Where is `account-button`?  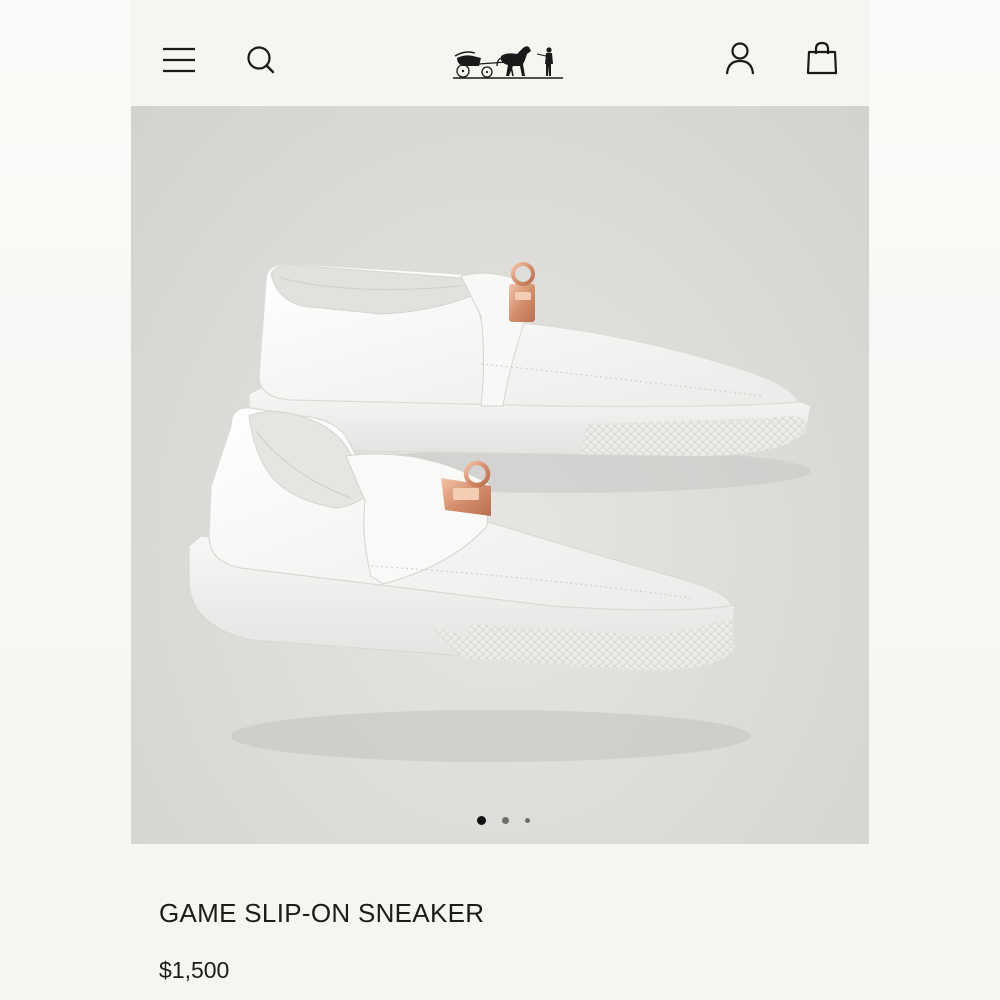 account-button is located at coordinates (740, 58).